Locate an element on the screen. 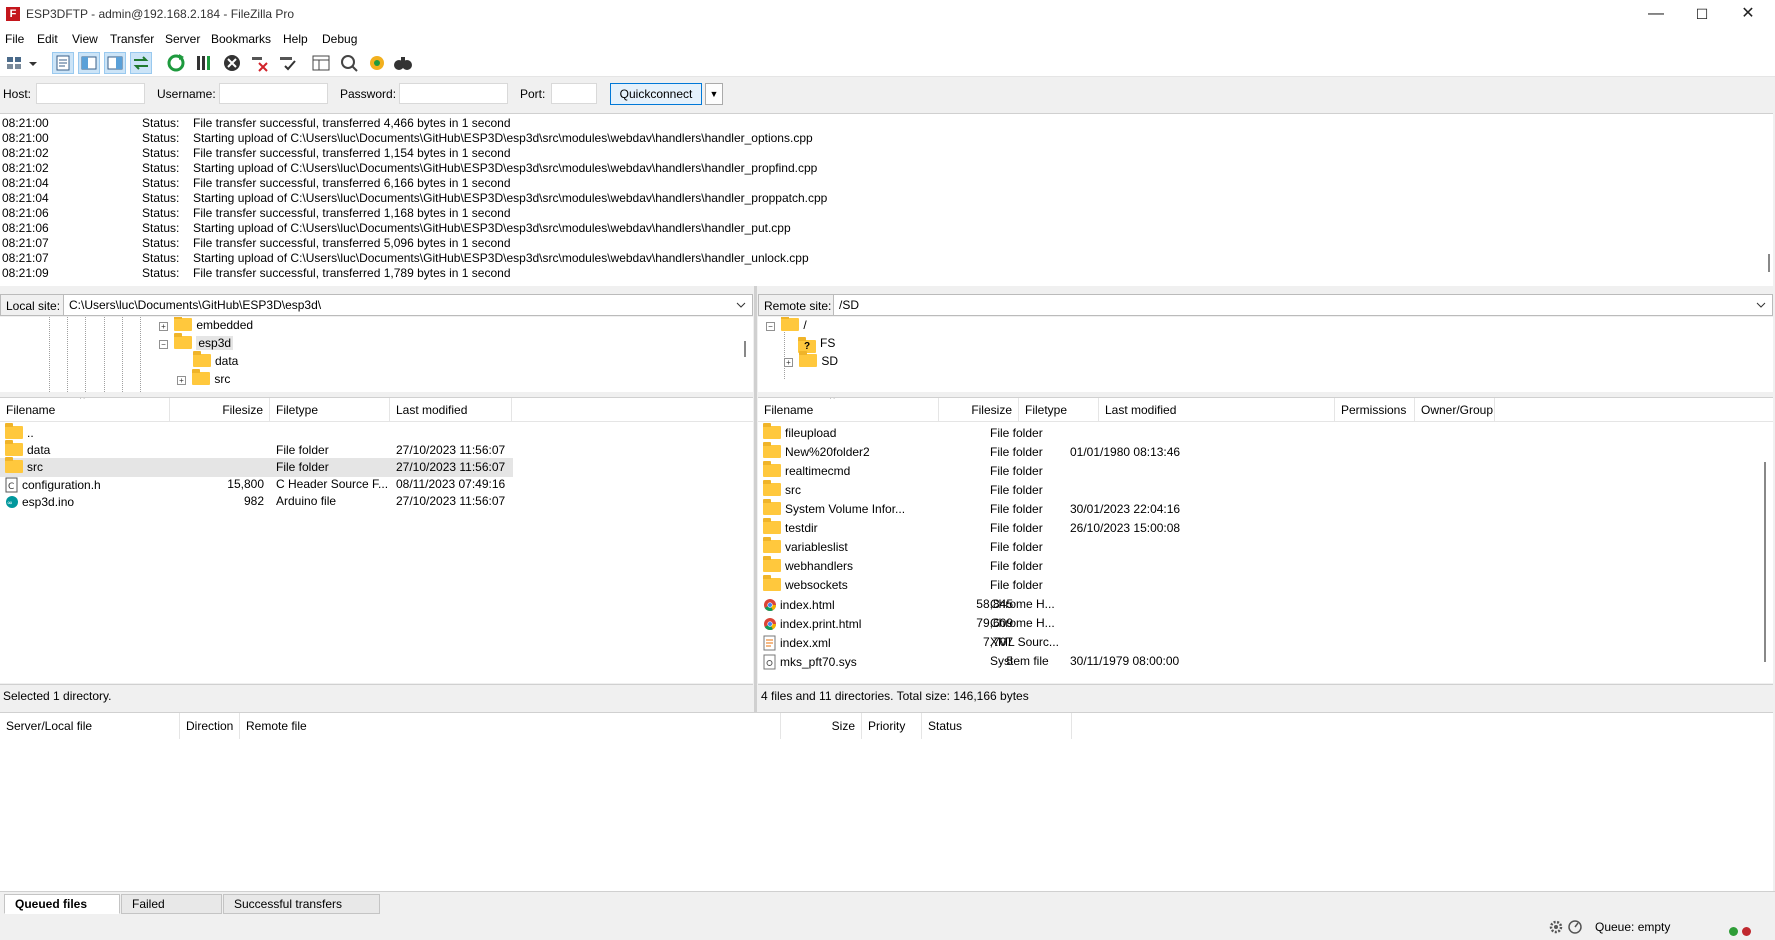 This screenshot has width=1775, height=940. remote-directory-tree: − / ? FS + SD is located at coordinates (1265, 354).